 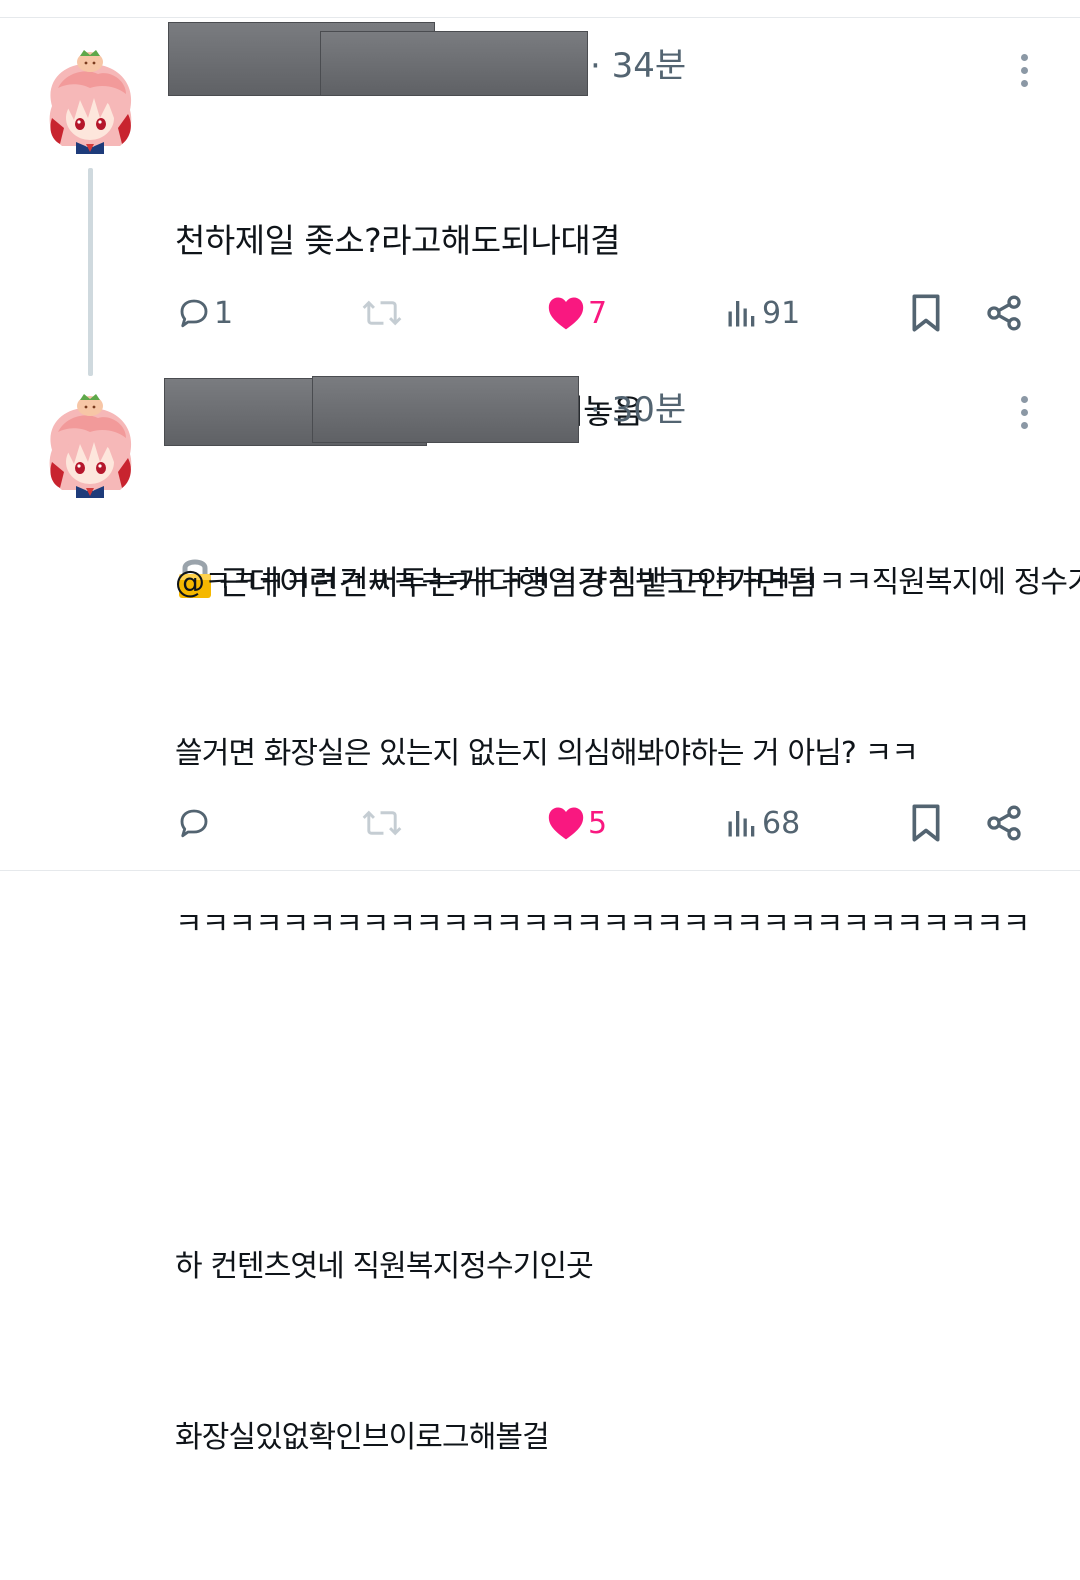 I want to click on reply-count: 1, so click(x=224, y=313).